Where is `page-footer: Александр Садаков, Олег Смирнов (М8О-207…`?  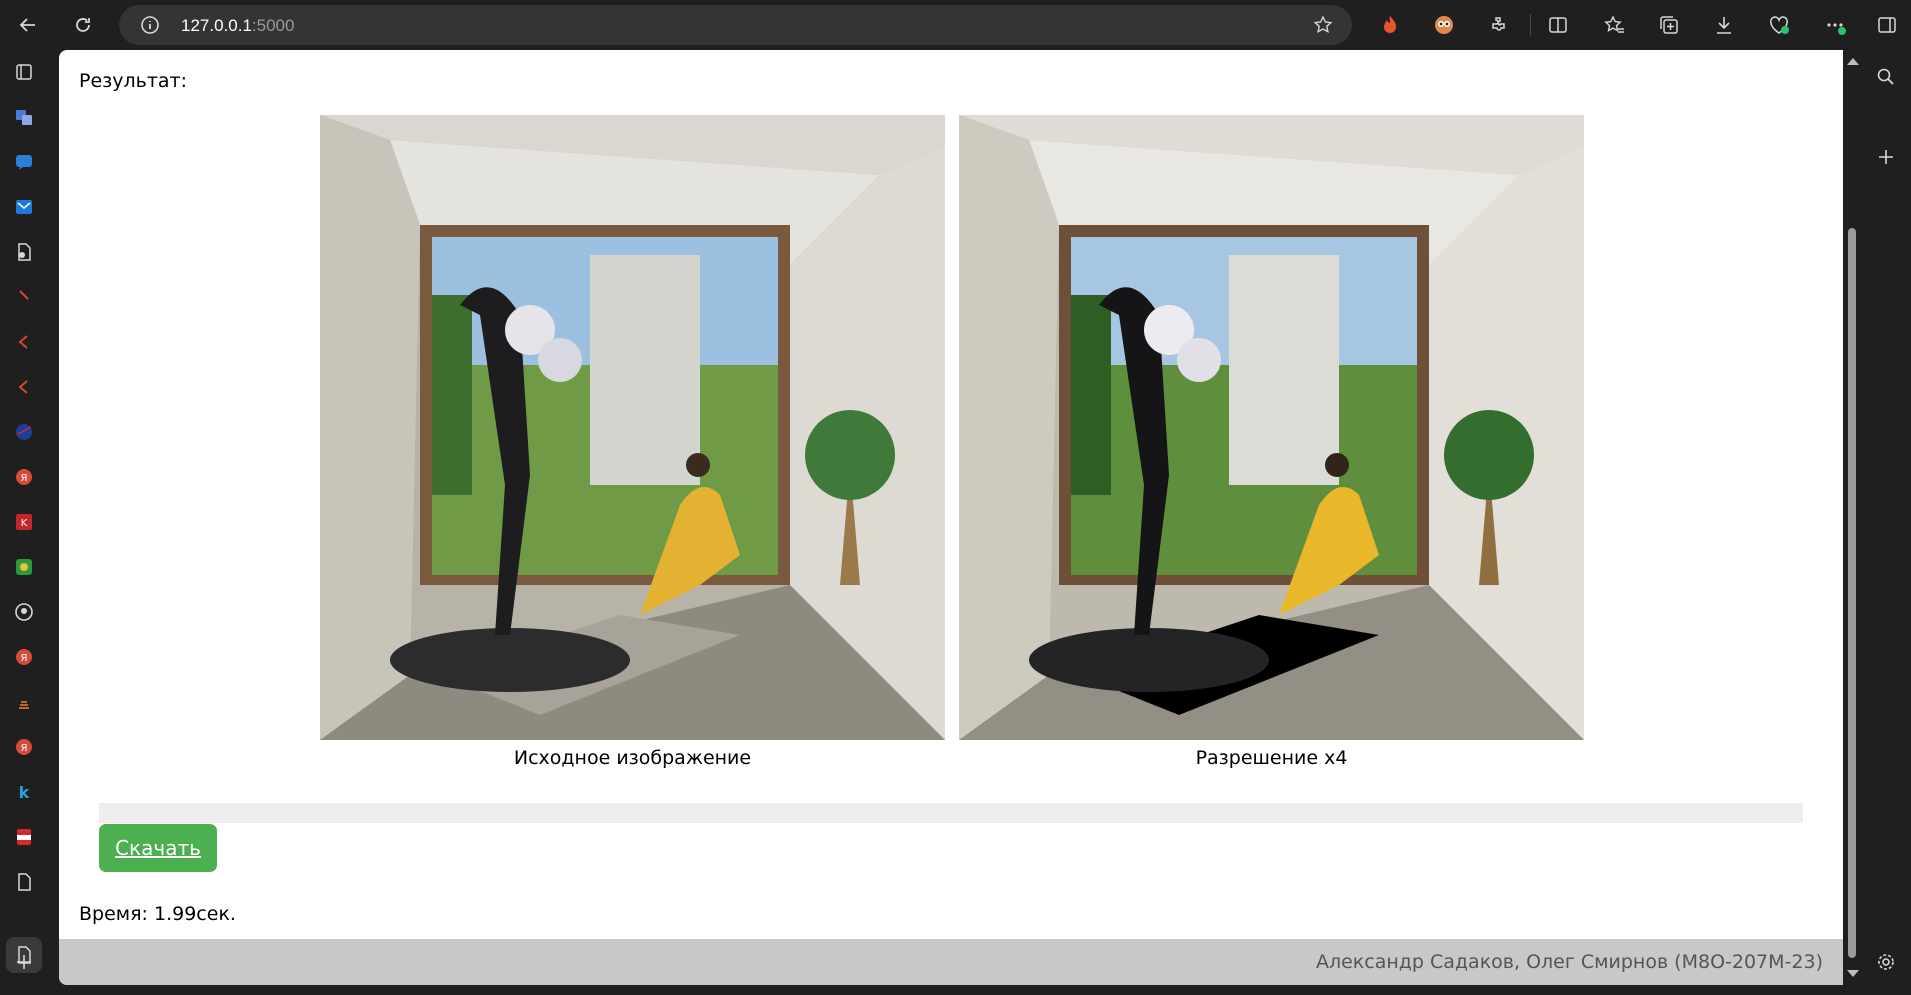
page-footer: Александр Садаков, Олег Смирнов (М8О-207… is located at coordinates (951, 962).